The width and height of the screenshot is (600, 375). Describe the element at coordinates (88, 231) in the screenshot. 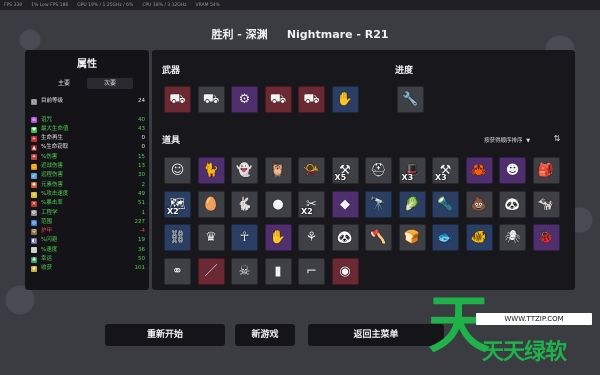

I see `stat-row: ⛨ 护甲 -4` at that location.